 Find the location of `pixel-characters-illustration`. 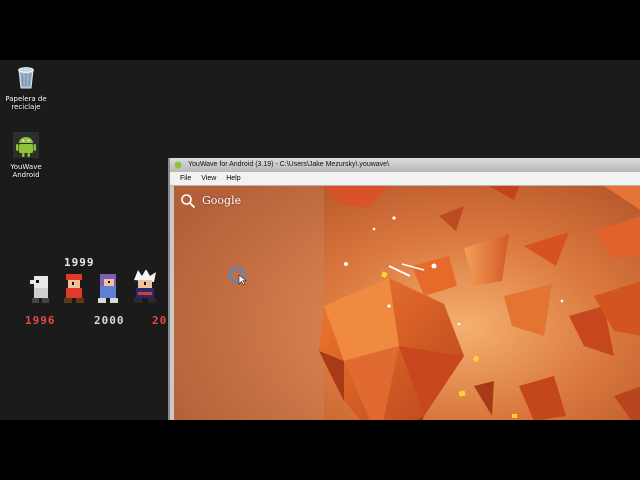

pixel-characters-illustration is located at coordinates (93, 286).